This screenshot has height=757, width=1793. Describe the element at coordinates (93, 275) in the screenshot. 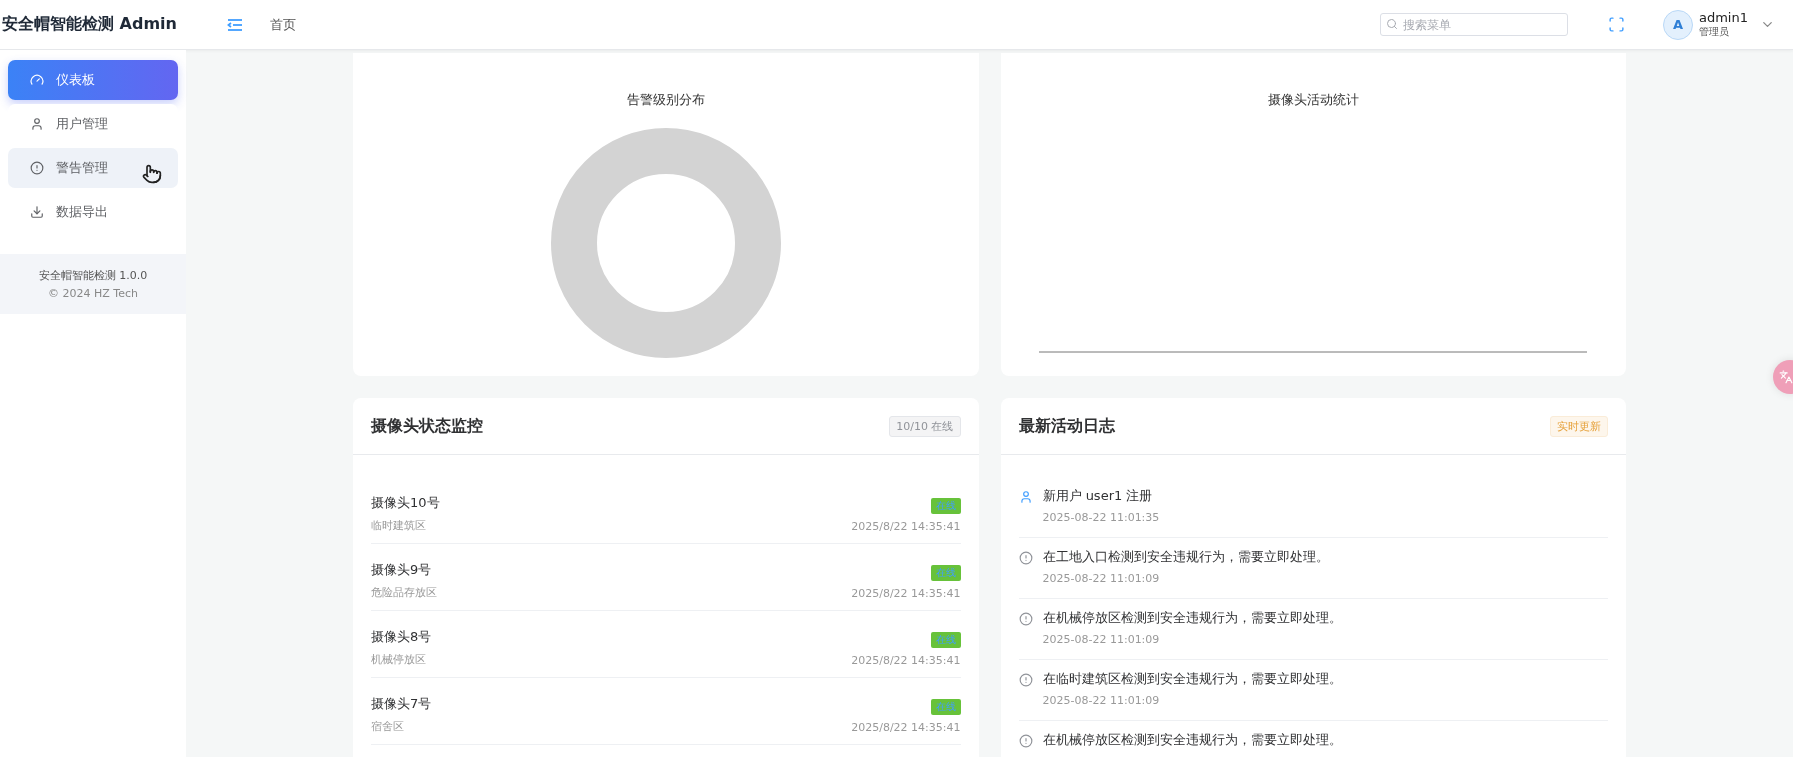

I see `version-text: 安全帽智能检测 1.0.0` at that location.